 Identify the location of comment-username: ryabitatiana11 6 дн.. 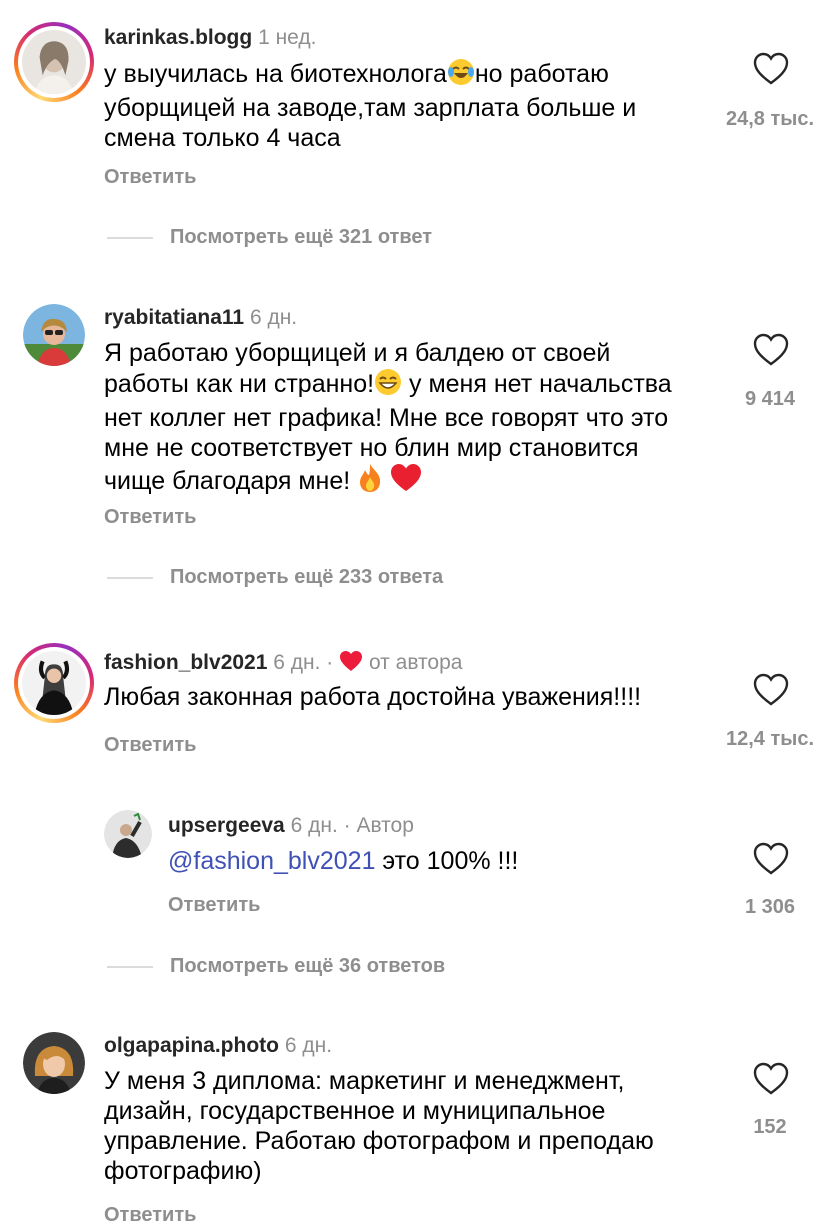
(200, 318).